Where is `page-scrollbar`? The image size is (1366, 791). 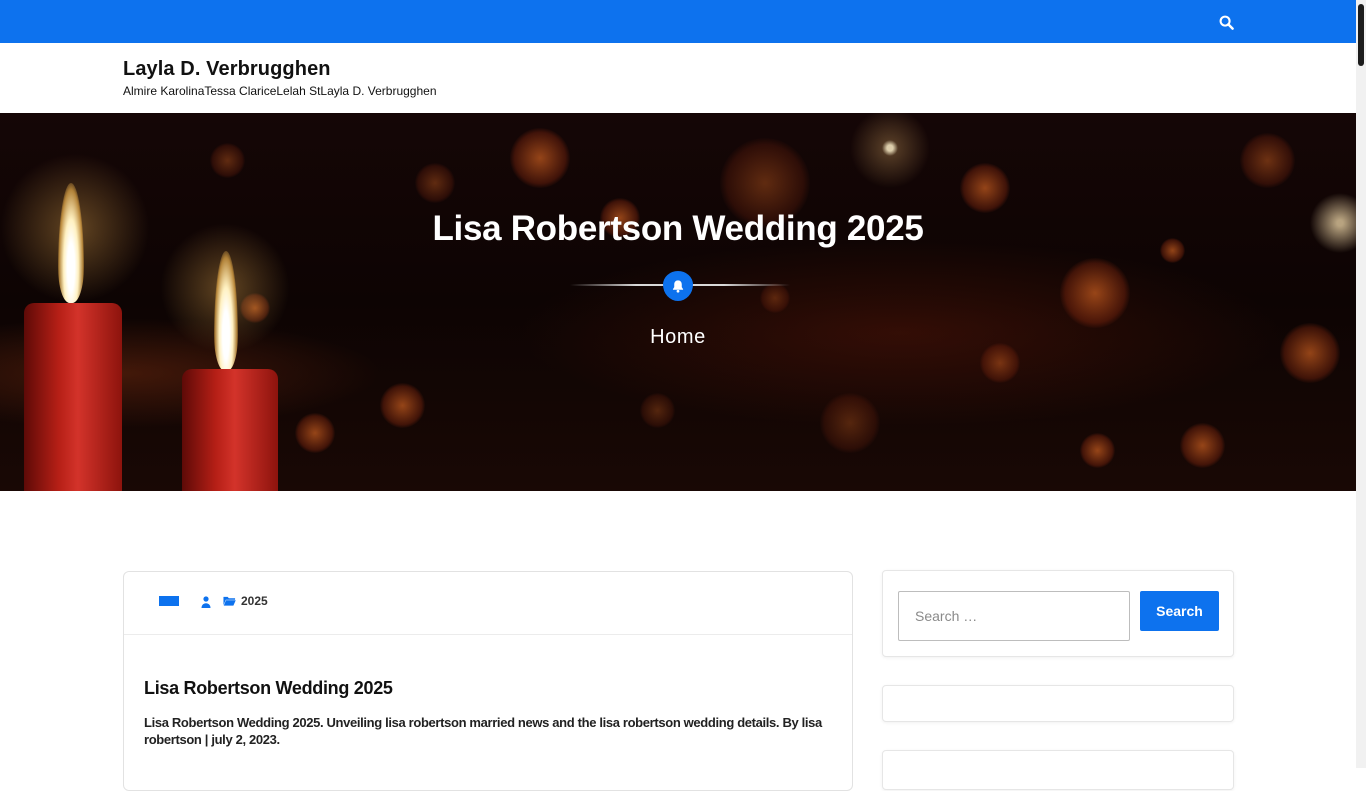 page-scrollbar is located at coordinates (1361, 384).